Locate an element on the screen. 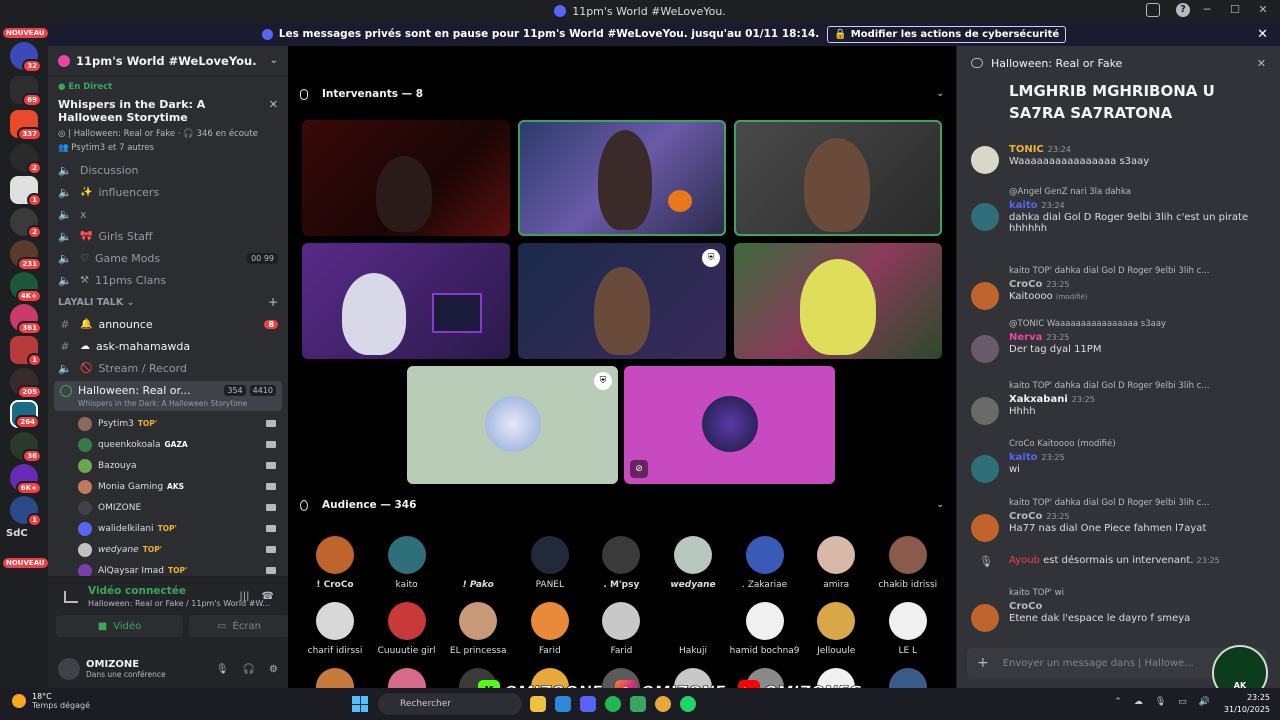 The image size is (1280, 720). security-actions-button: 🔒 Modifier les actions de cybersécurité is located at coordinates (947, 34).